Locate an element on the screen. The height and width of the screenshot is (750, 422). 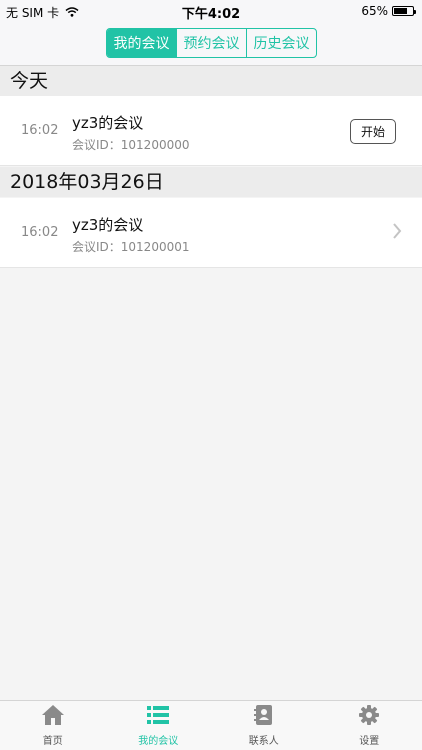
tab-my-meetings: 我的会议 is located at coordinates (142, 43).